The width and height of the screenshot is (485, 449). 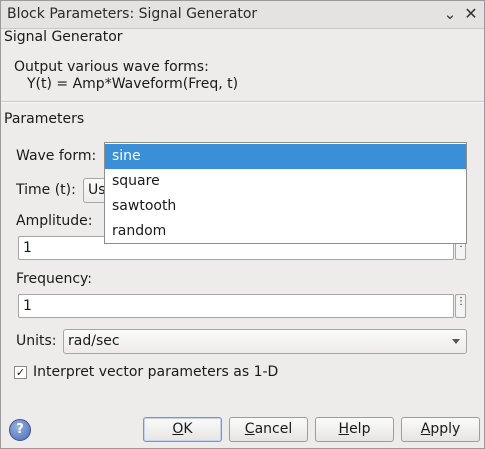 I want to click on minimize-icon: ⌄, so click(x=450, y=14).